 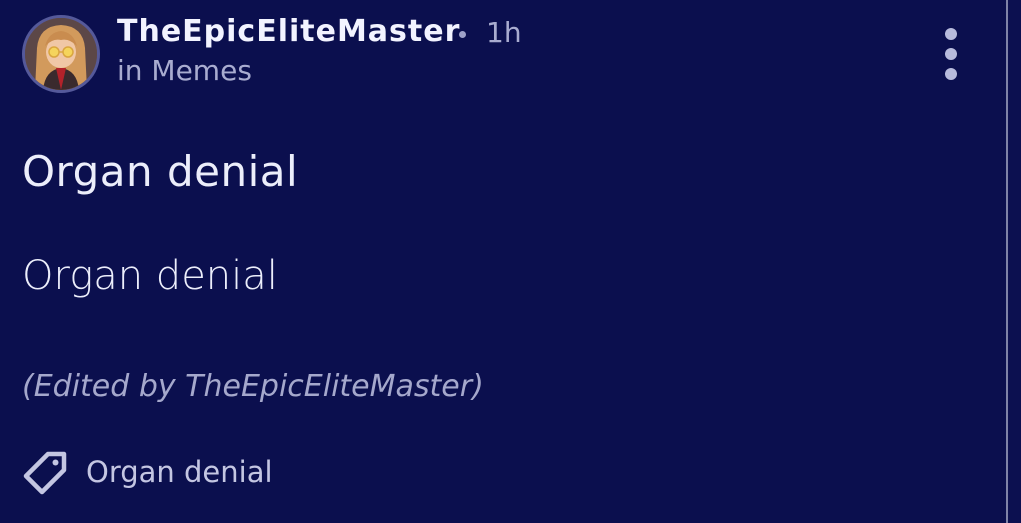 I want to click on tag-icon, so click(x=45, y=473).